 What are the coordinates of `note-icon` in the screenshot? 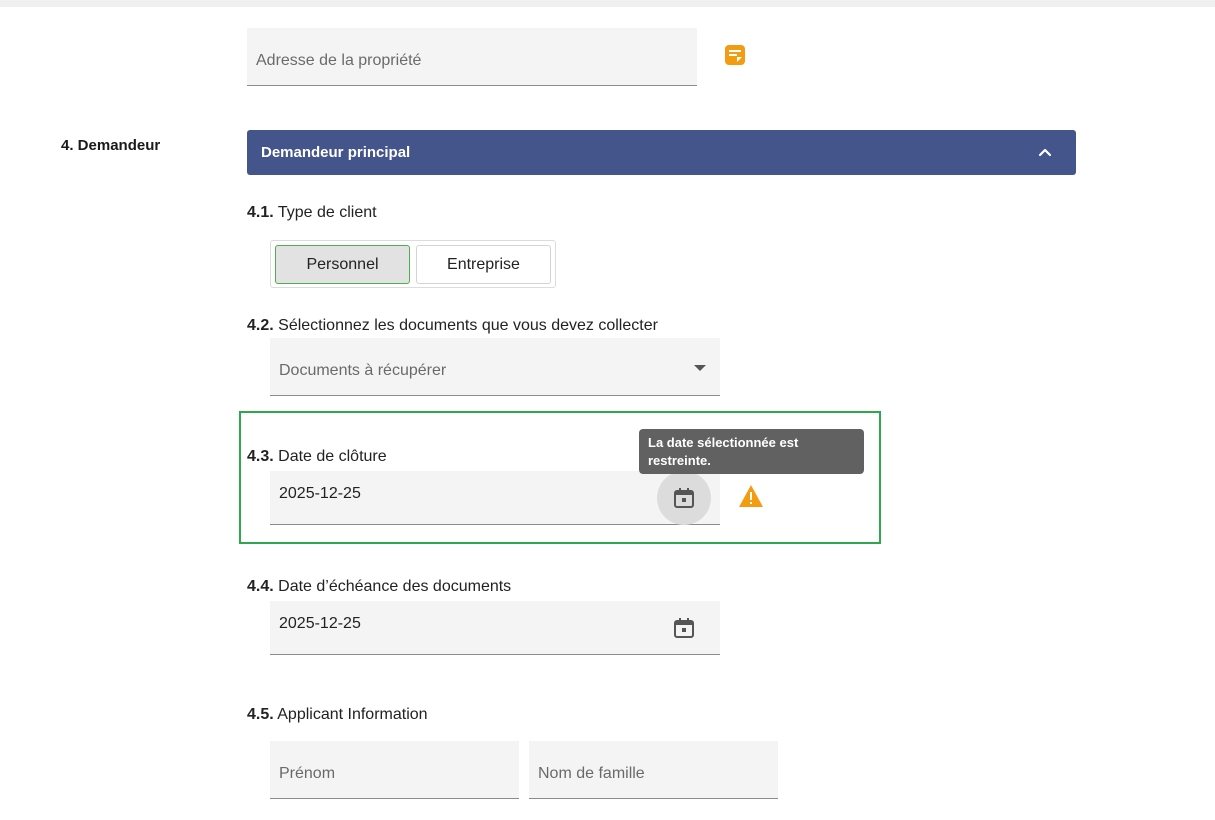 It's located at (735, 55).